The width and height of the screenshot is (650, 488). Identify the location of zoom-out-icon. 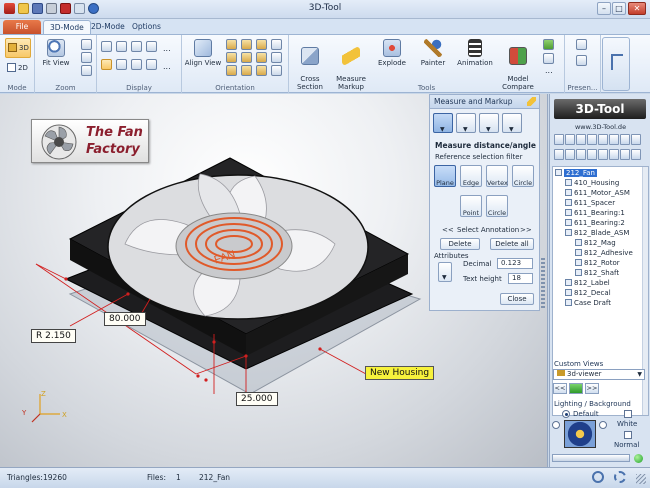
(86, 70).